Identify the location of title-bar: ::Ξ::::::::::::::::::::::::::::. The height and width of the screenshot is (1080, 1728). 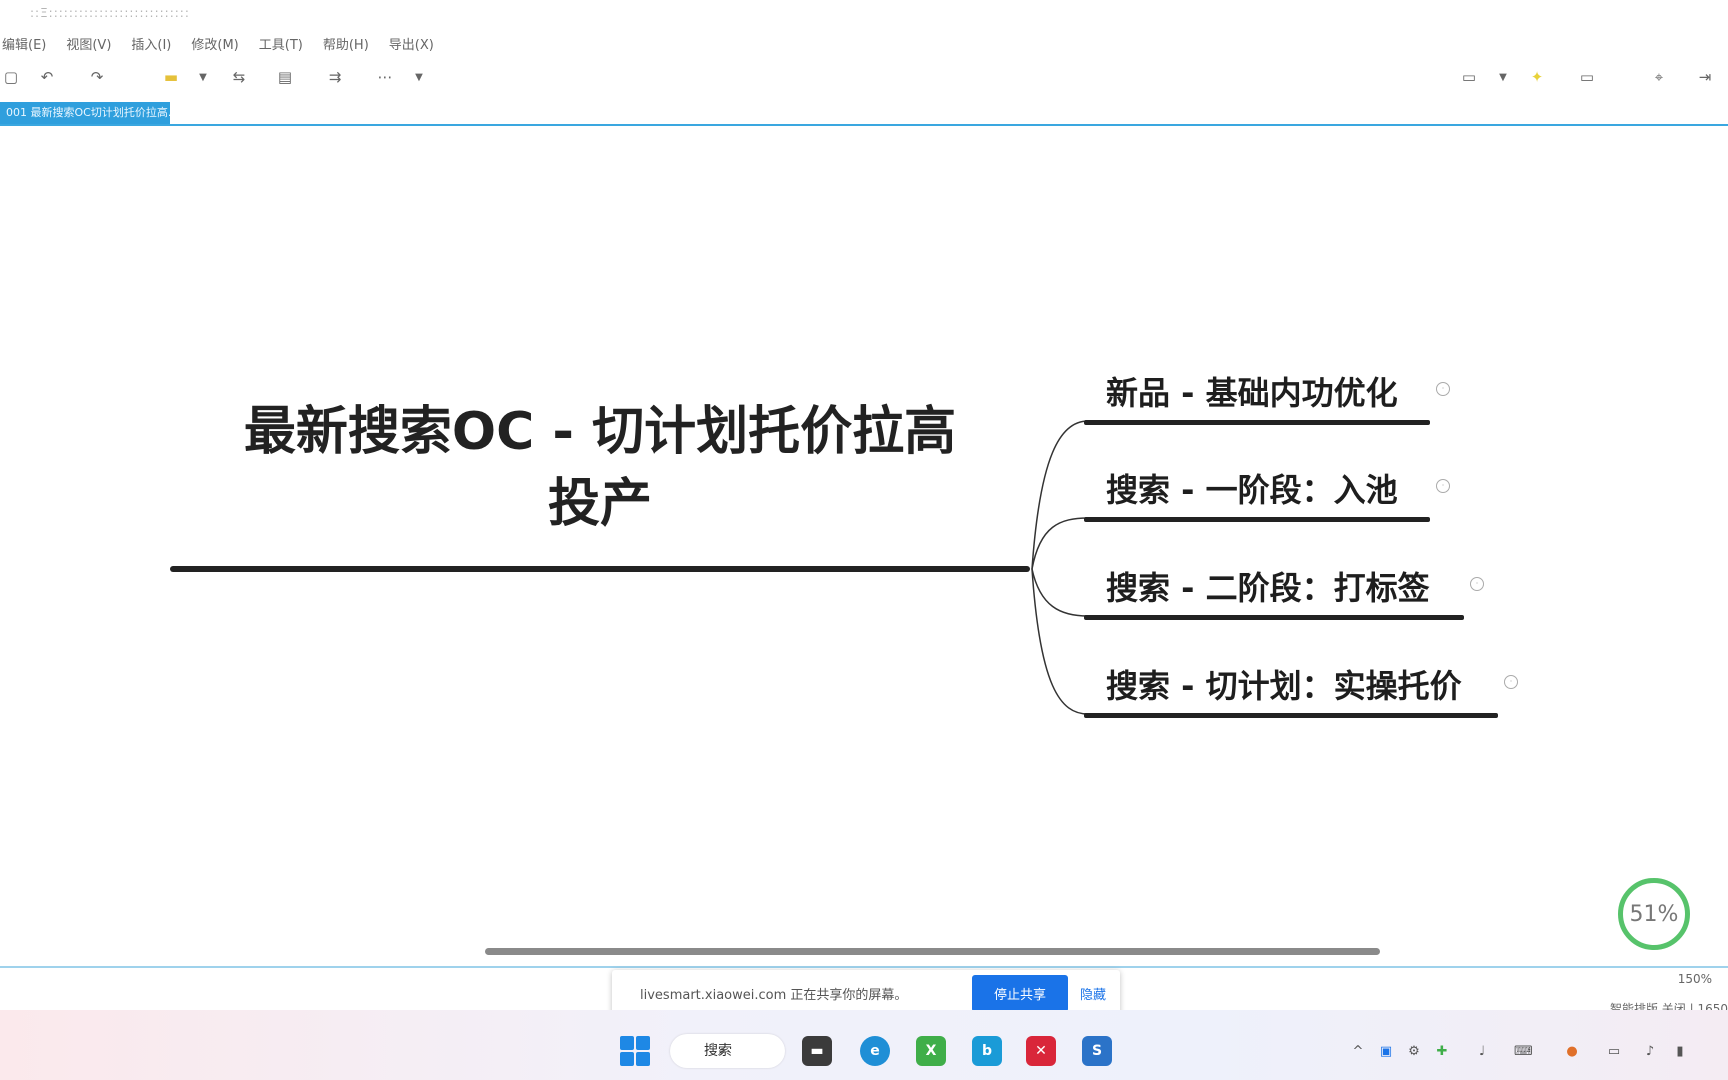
(864, 14).